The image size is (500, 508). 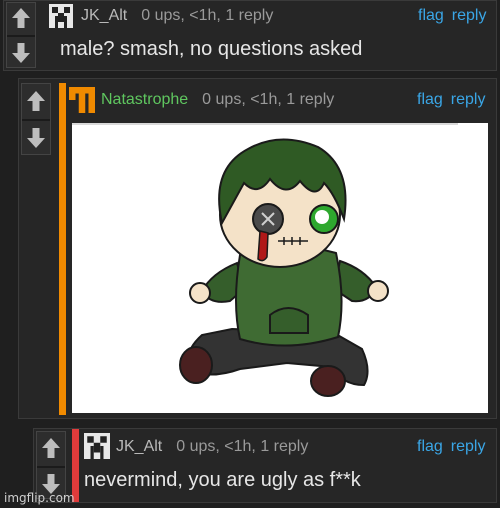 What do you see at coordinates (222, 480) in the screenshot?
I see `comment-text: nevermind, you are ugly as f**k` at bounding box center [222, 480].